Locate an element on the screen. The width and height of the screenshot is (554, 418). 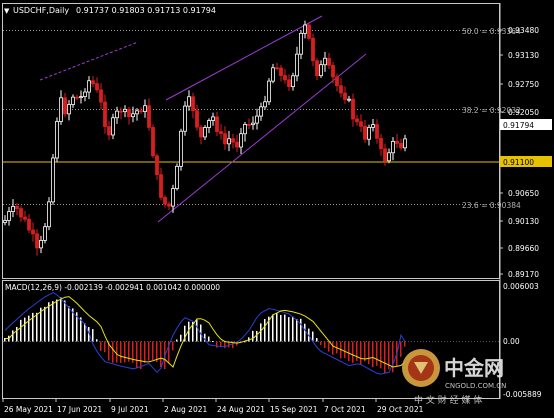
price-tick-label: 0.89660 is located at coordinates (523, 248).